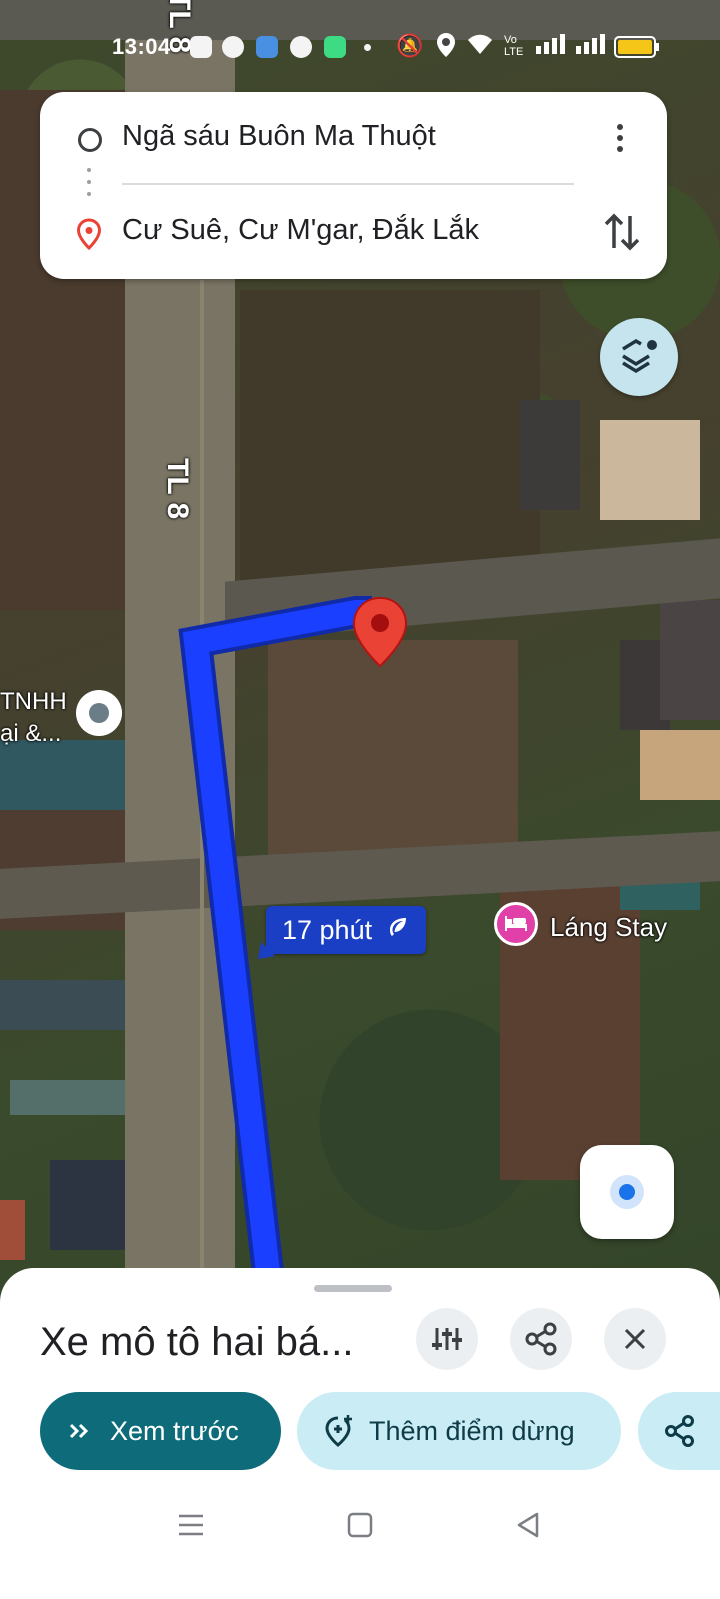 The image size is (720, 1599). What do you see at coordinates (99, 713) in the screenshot?
I see `place-pin-icon` at bounding box center [99, 713].